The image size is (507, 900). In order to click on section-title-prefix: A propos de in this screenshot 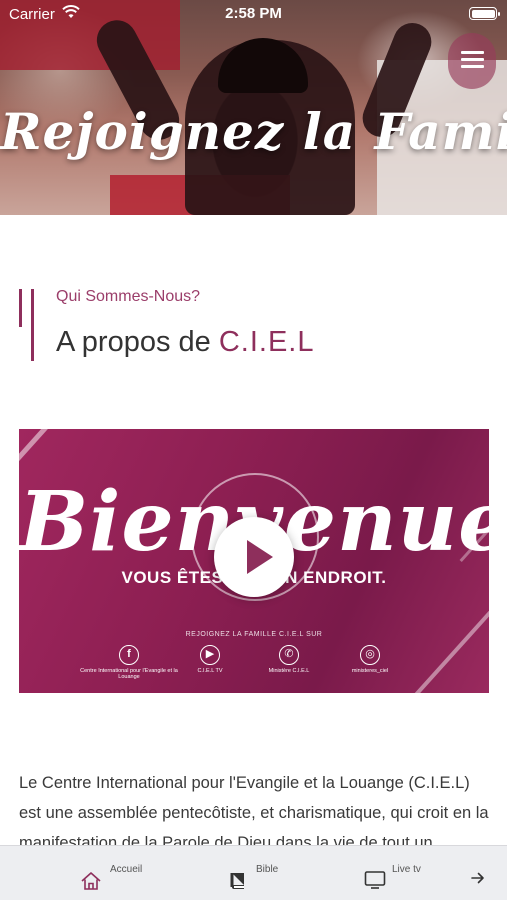, I will do `click(137, 342)`.